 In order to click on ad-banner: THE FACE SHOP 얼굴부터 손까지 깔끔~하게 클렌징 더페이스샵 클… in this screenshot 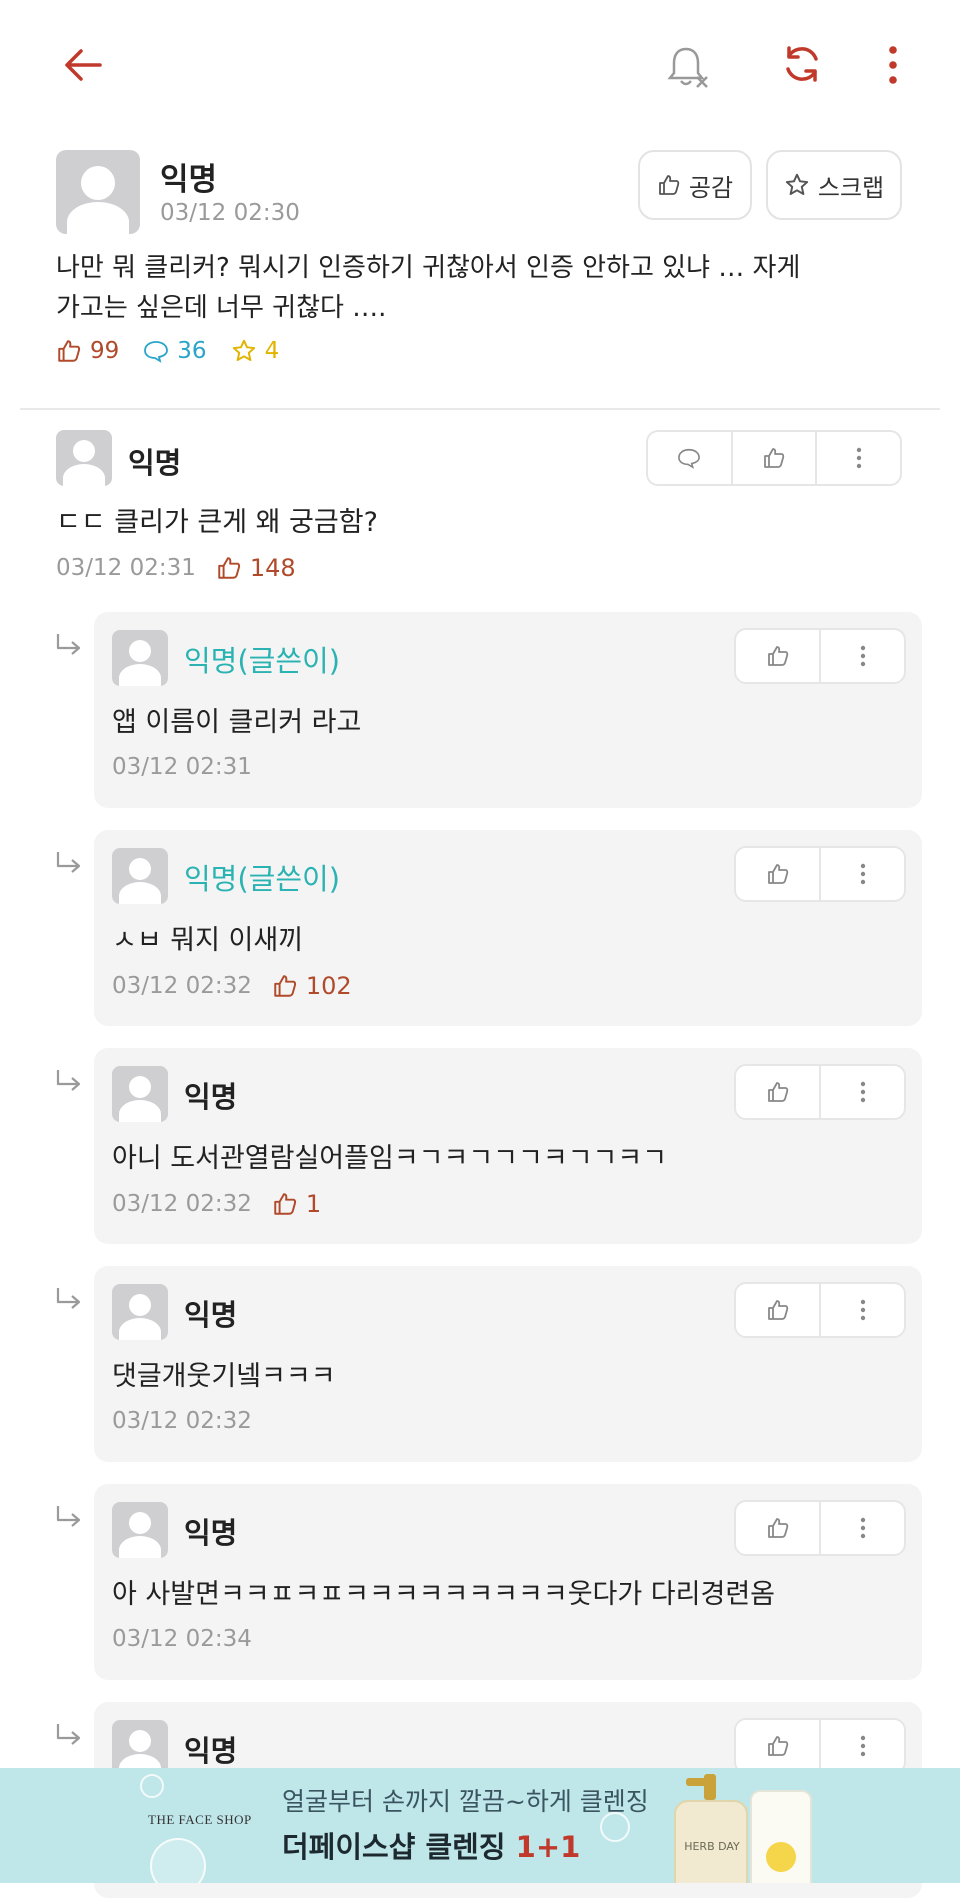, I will do `click(480, 1825)`.